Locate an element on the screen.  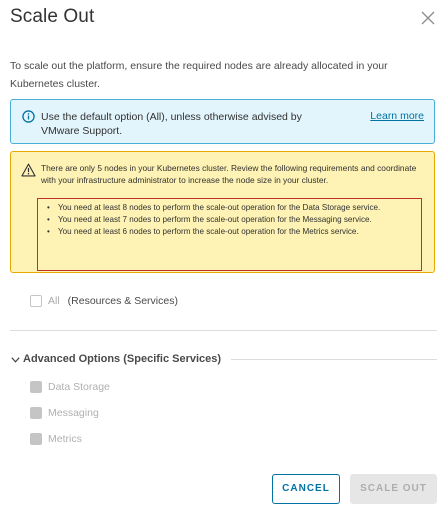
service-label: Metrics is located at coordinates (65, 439).